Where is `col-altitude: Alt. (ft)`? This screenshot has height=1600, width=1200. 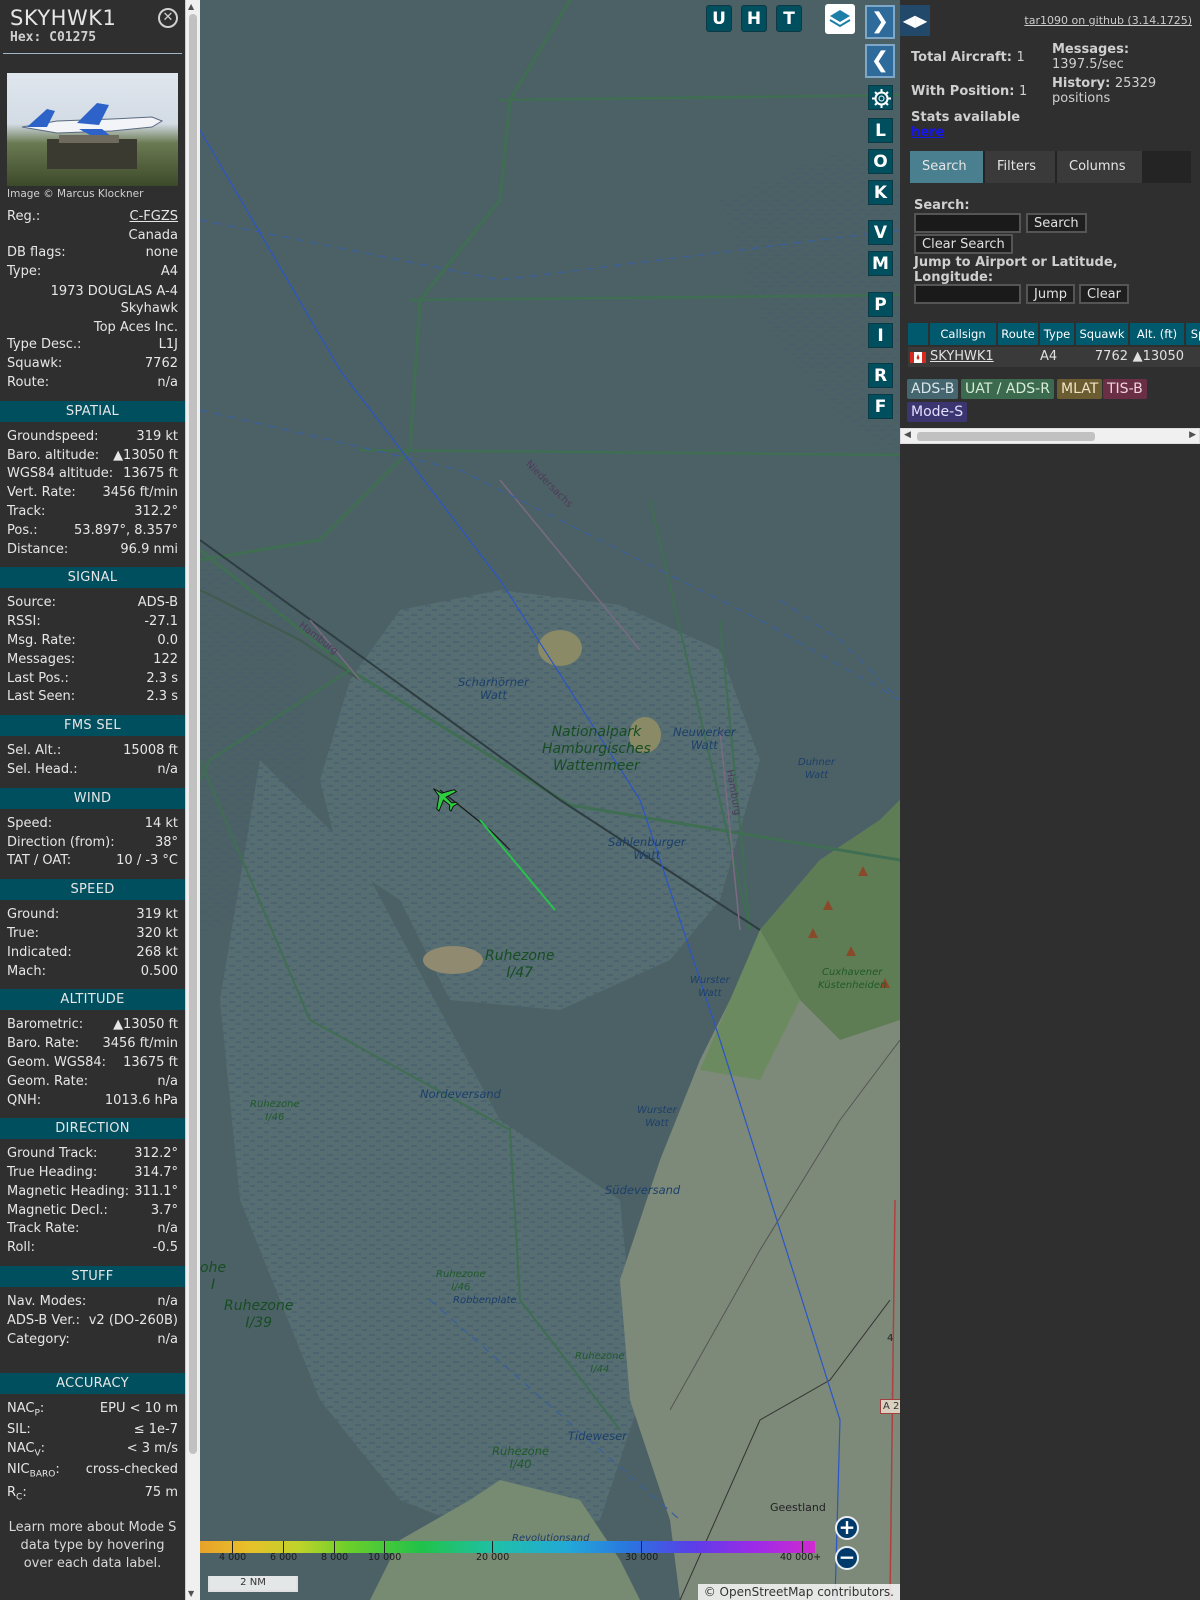 col-altitude: Alt. (ft) is located at coordinates (1157, 334).